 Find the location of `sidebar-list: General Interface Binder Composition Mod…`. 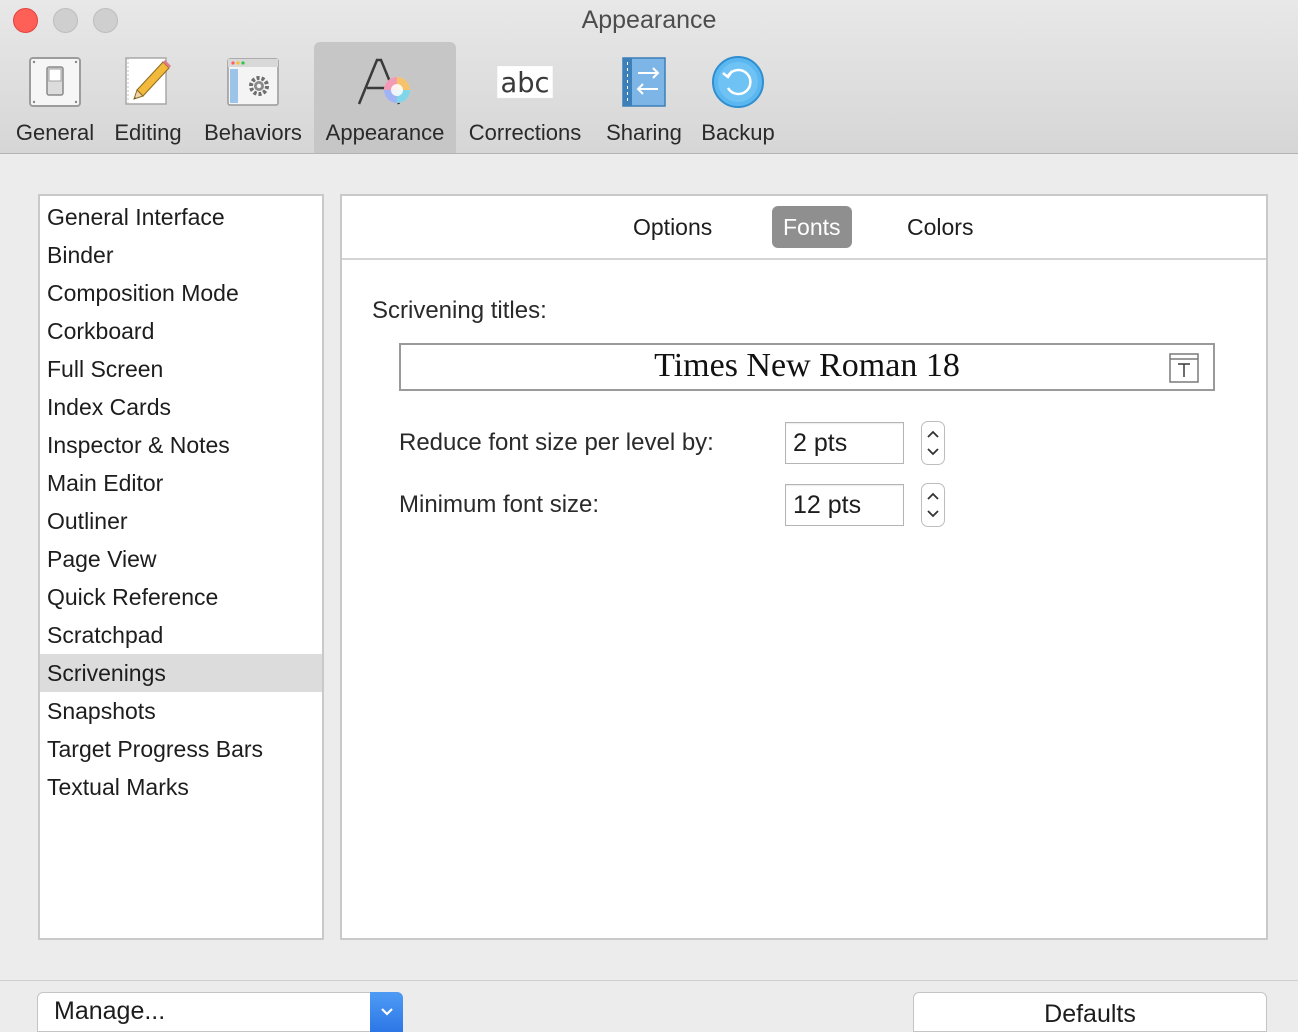

sidebar-list: General Interface Binder Composition Mod… is located at coordinates (181, 501).